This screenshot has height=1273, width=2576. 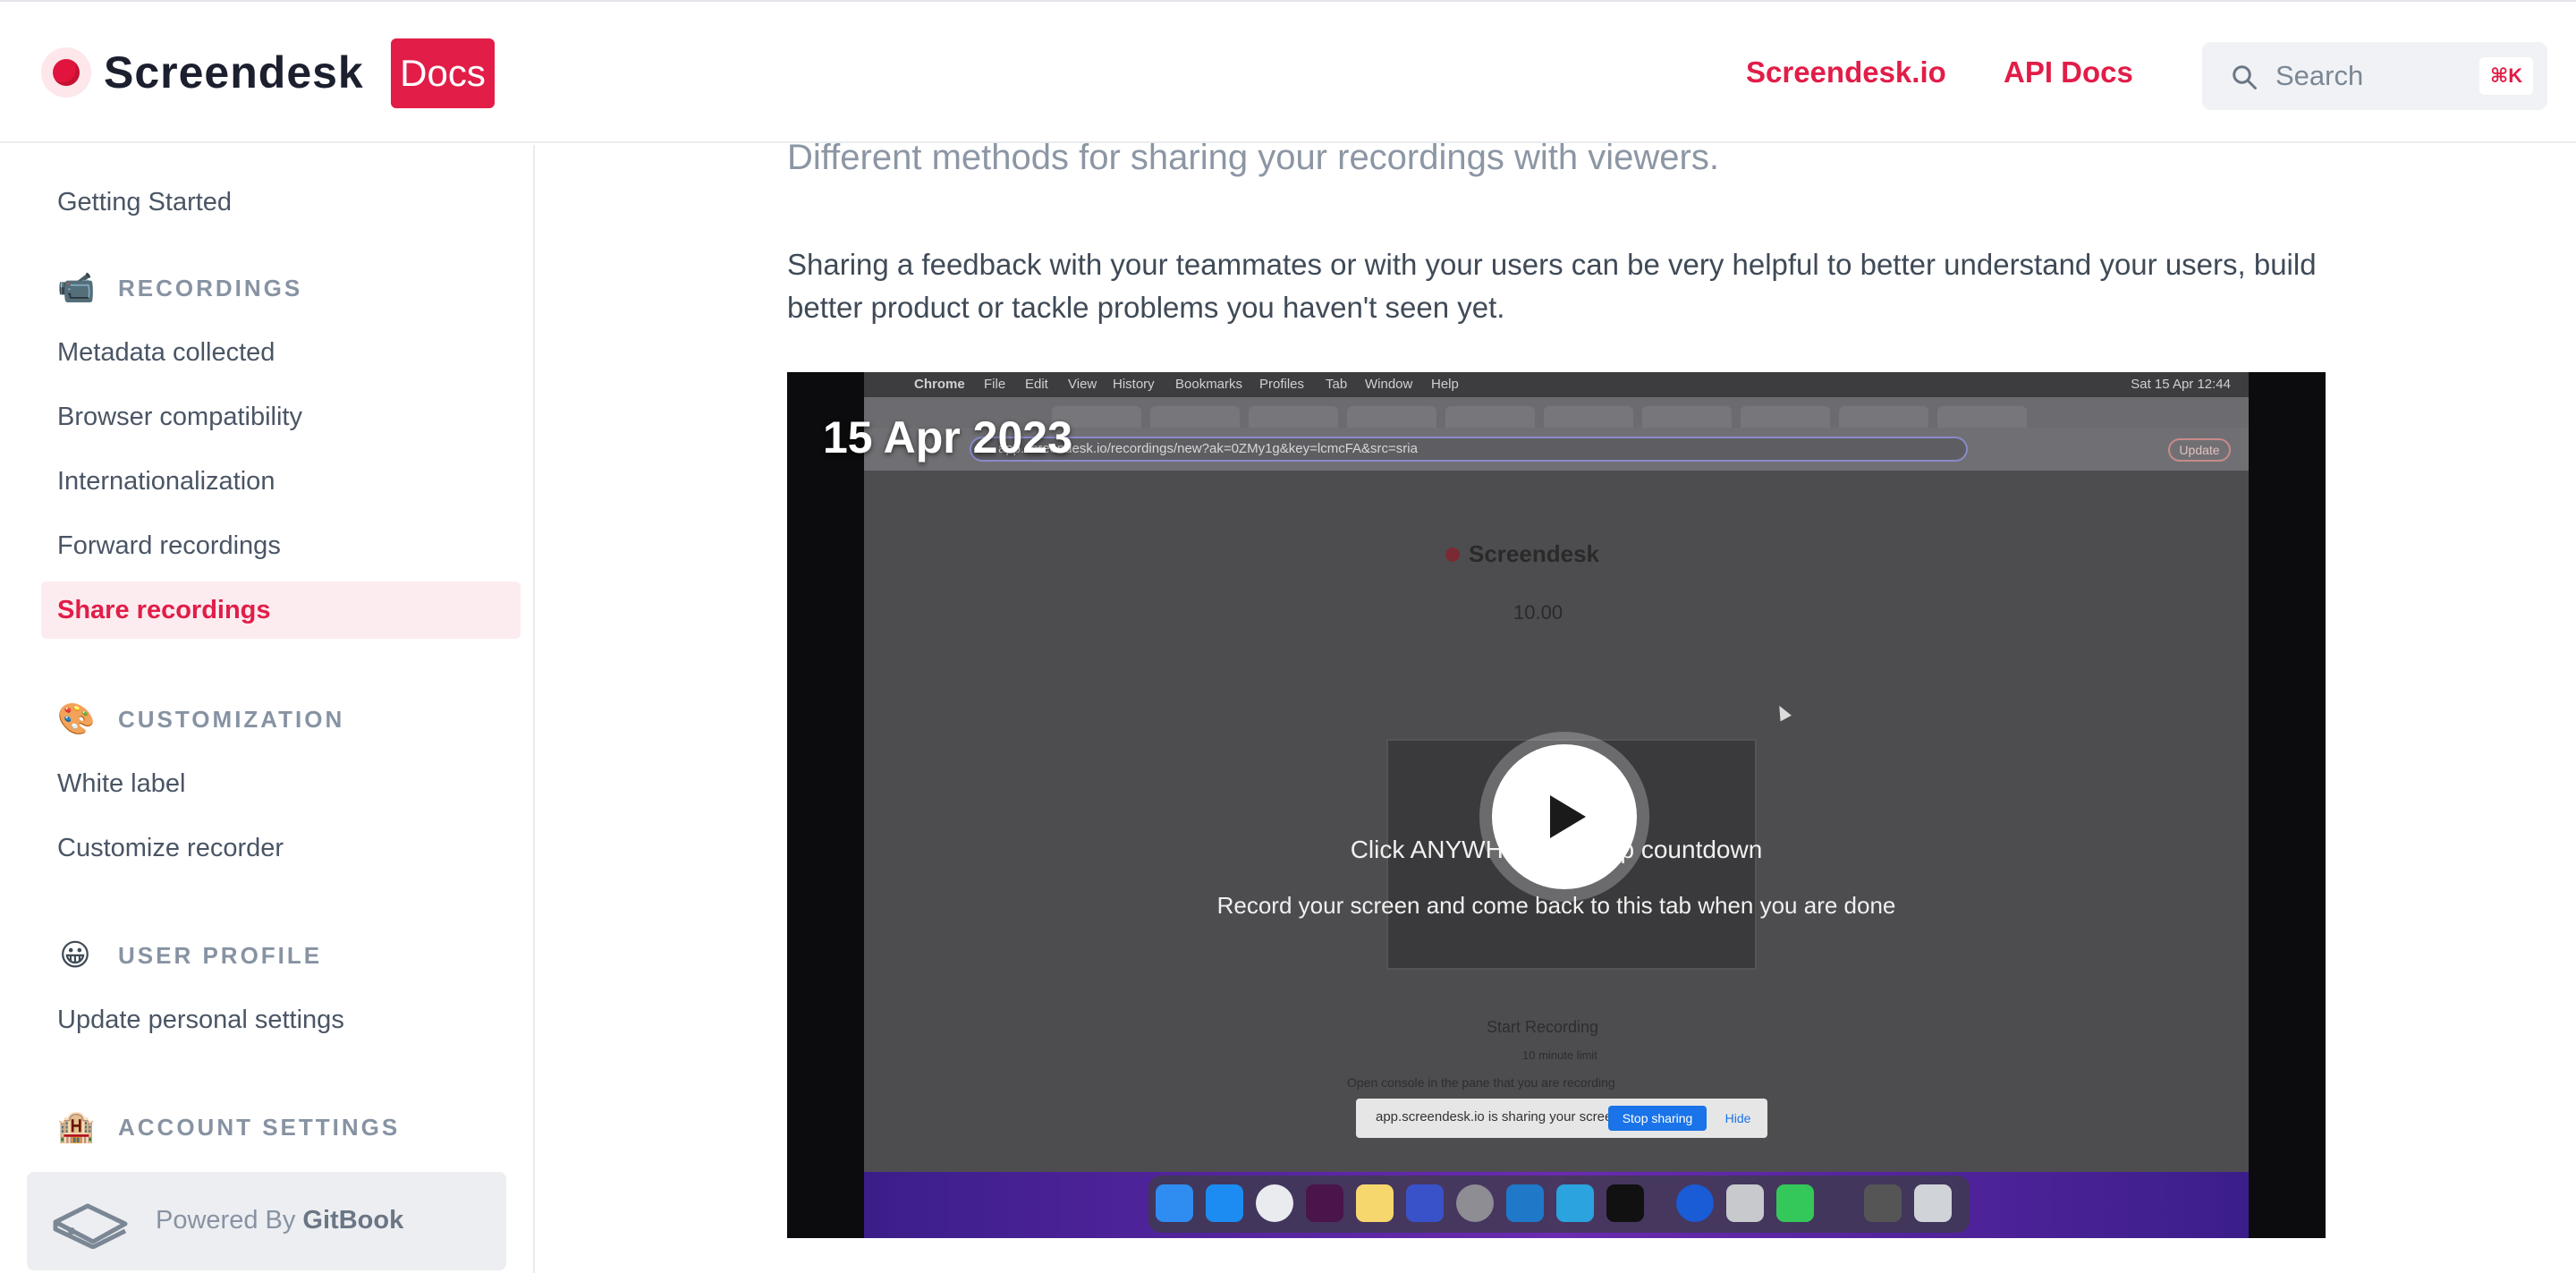 What do you see at coordinates (1883, 1203) in the screenshot?
I see `downloads-icon` at bounding box center [1883, 1203].